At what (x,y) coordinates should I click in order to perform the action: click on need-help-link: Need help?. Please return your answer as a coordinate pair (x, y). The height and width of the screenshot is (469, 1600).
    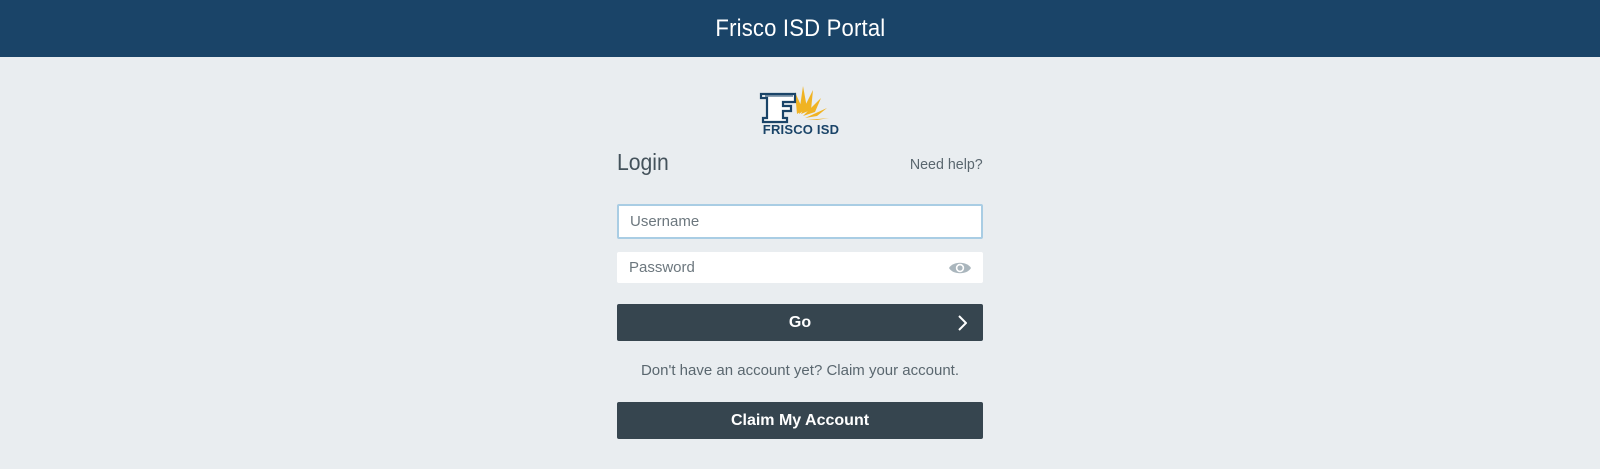
    Looking at the image, I should click on (946, 164).